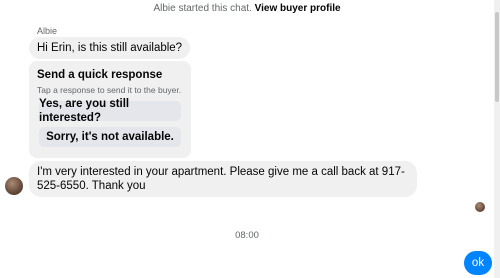 The height and width of the screenshot is (278, 500). I want to click on message-text: ok, so click(478, 263).